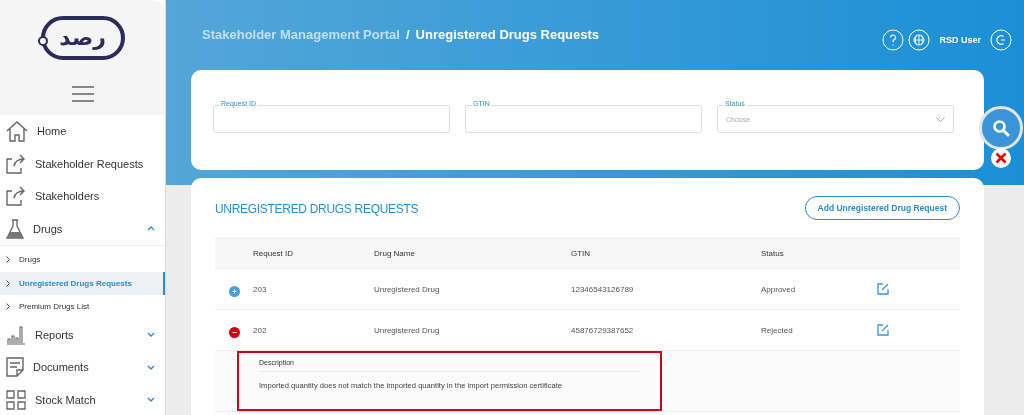 This screenshot has height=415, width=1024. Describe the element at coordinates (1001, 40) in the screenshot. I see `logout-icon` at that location.